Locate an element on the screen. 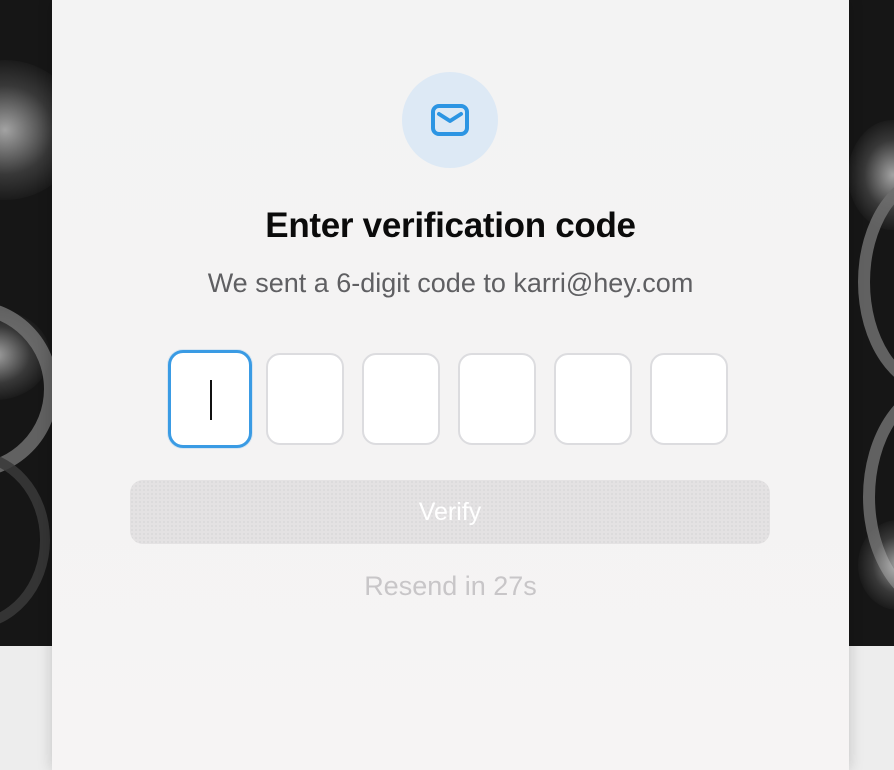  code-input-group is located at coordinates (451, 399).